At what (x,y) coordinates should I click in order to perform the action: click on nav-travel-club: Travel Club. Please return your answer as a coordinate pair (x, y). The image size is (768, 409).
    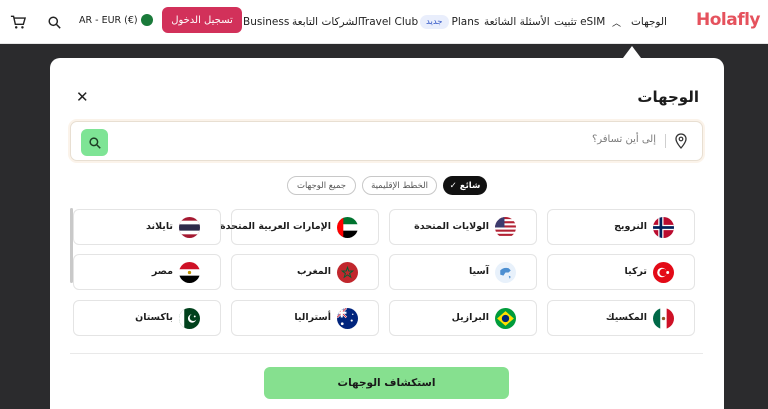
    Looking at the image, I should click on (389, 22).